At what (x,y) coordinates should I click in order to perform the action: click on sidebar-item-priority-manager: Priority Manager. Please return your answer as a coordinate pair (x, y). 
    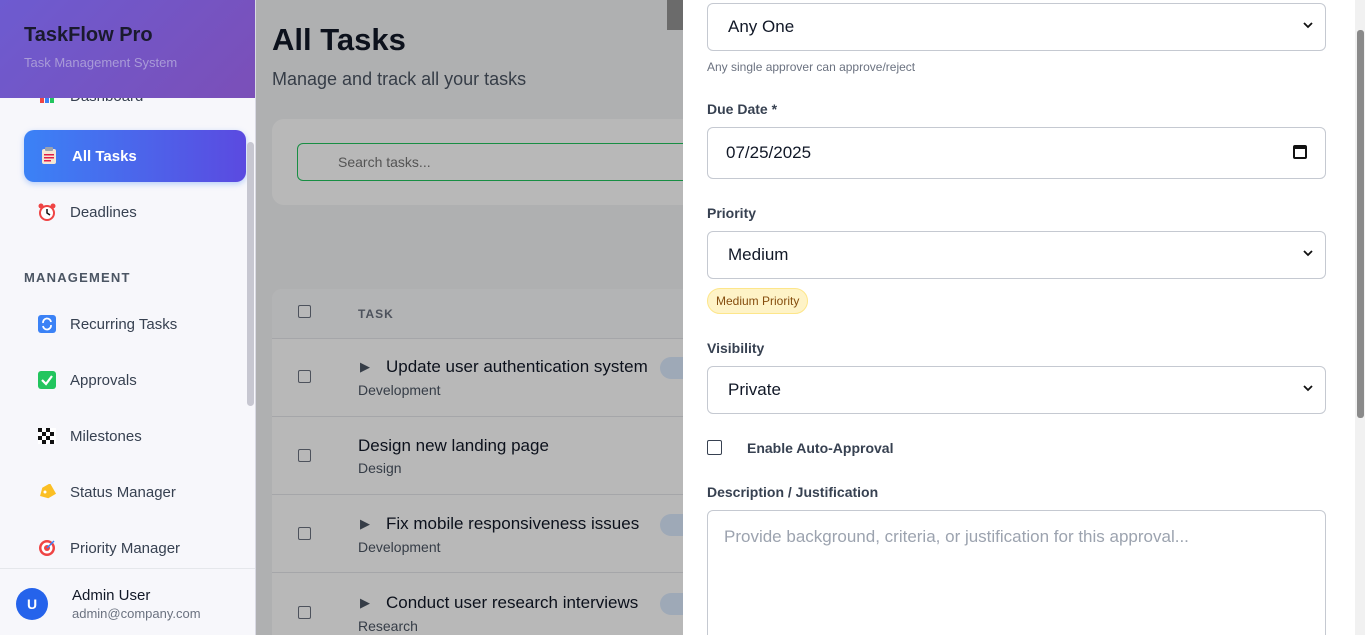
    Looking at the image, I should click on (135, 548).